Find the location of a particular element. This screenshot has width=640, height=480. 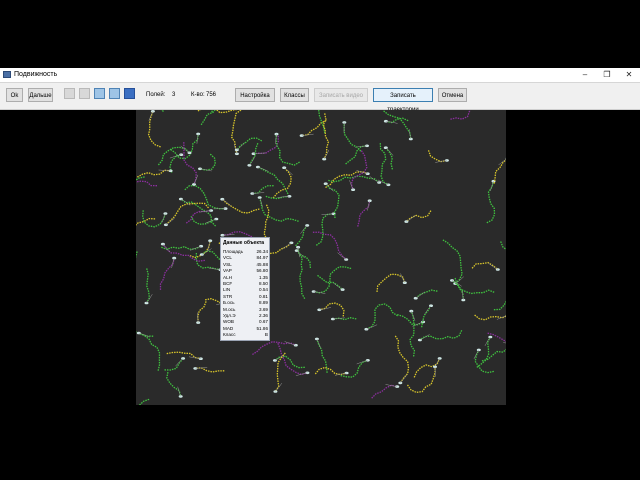

fields-label: Полей: is located at coordinates (156, 95).